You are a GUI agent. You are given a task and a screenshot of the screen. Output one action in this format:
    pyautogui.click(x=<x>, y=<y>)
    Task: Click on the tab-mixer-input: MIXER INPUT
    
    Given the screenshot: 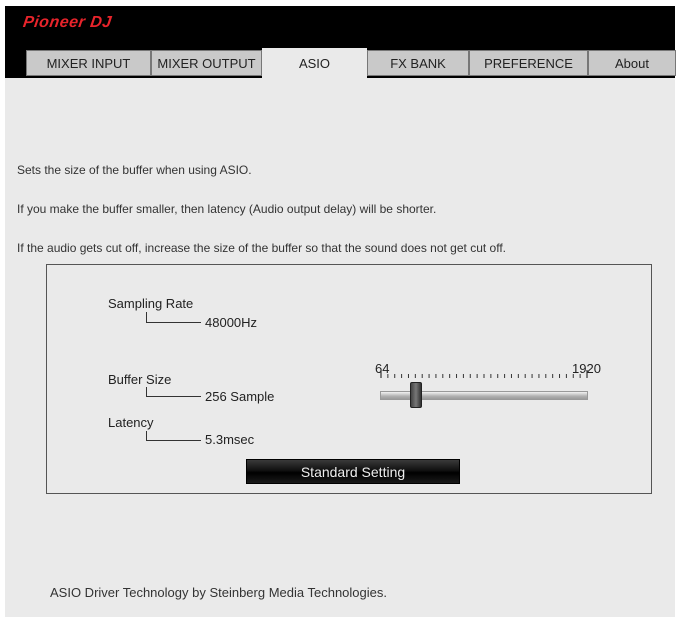 What is the action you would take?
    pyautogui.click(x=88, y=63)
    